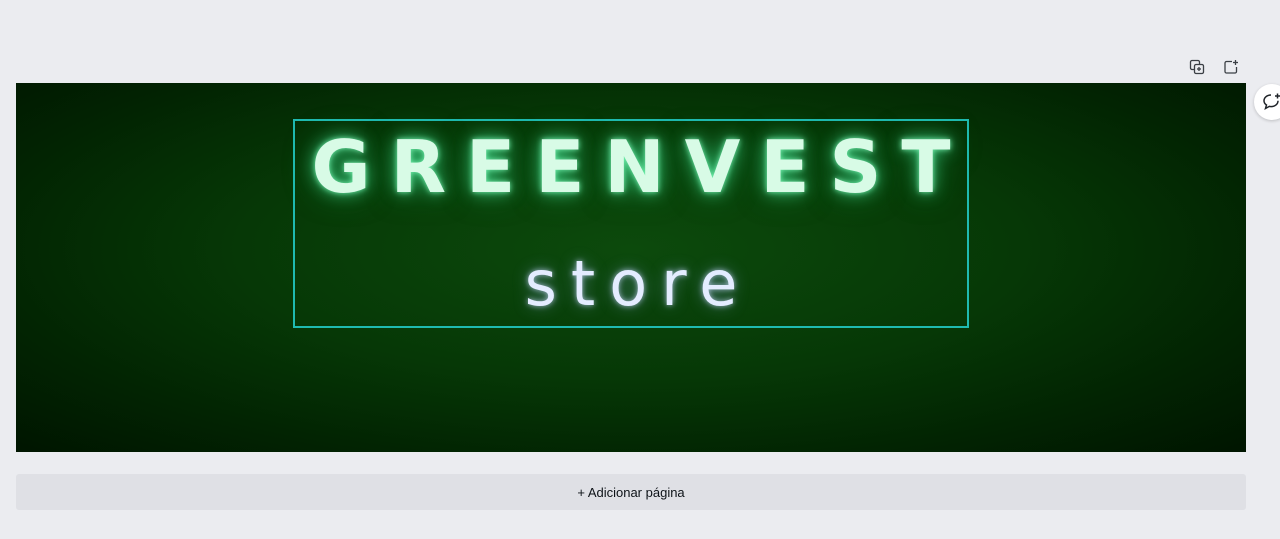  I want to click on add-comment-button, so click(1267, 102).